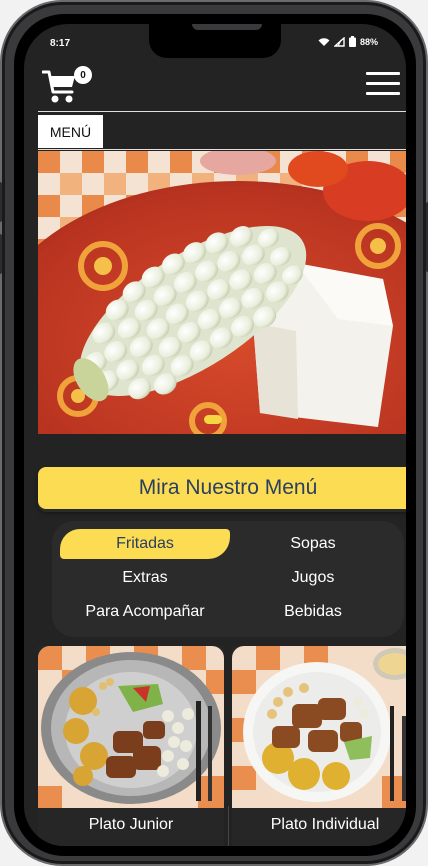 The height and width of the screenshot is (866, 428). What do you see at coordinates (227, 27) in the screenshot?
I see `speaker-grille` at bounding box center [227, 27].